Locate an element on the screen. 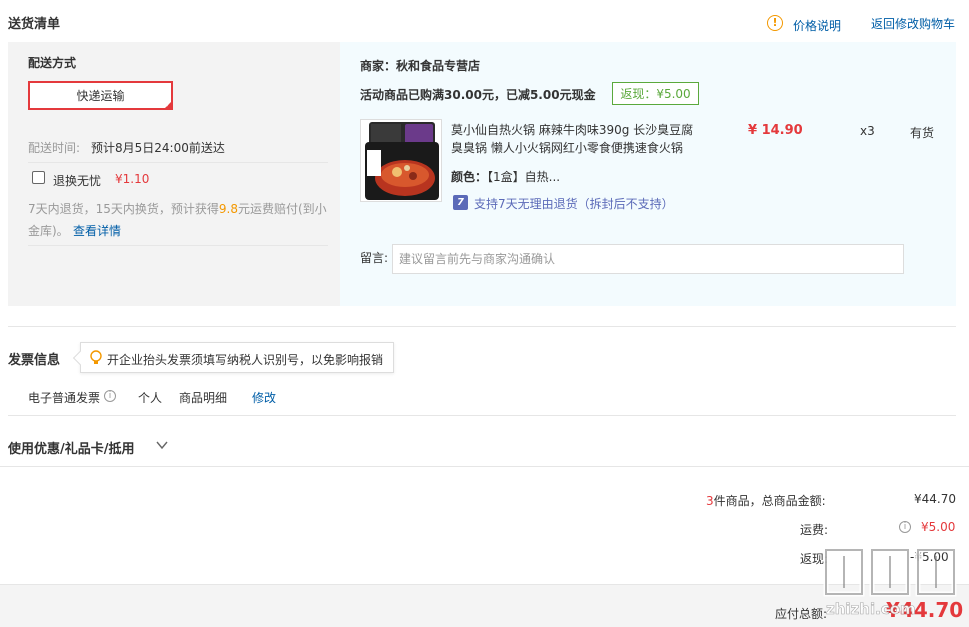 Image resolution: width=969 pixels, height=627 pixels. invoice-content: 商品明细 is located at coordinates (203, 398).